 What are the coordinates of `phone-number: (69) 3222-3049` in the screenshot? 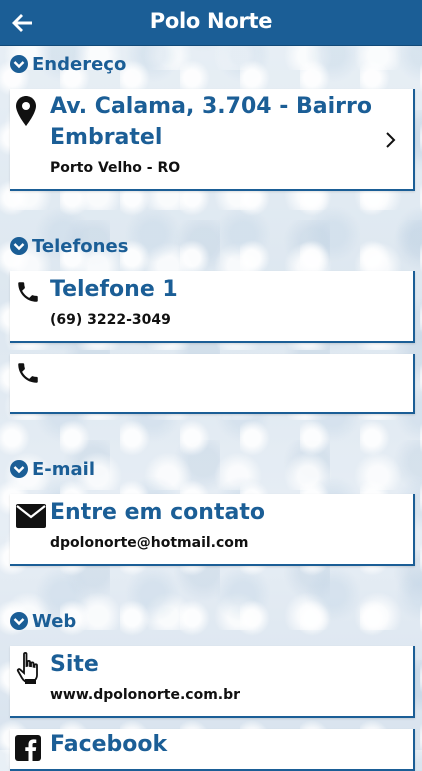 It's located at (110, 320).